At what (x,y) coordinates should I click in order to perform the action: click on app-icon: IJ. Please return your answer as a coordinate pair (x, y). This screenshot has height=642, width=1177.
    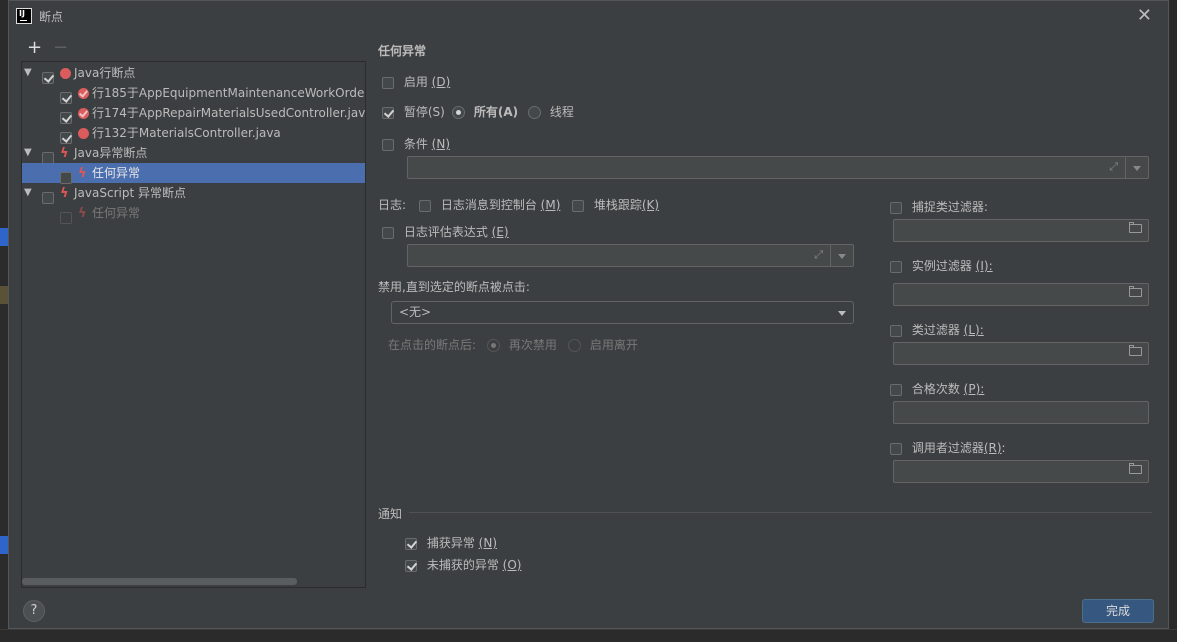
    Looking at the image, I should click on (24, 16).